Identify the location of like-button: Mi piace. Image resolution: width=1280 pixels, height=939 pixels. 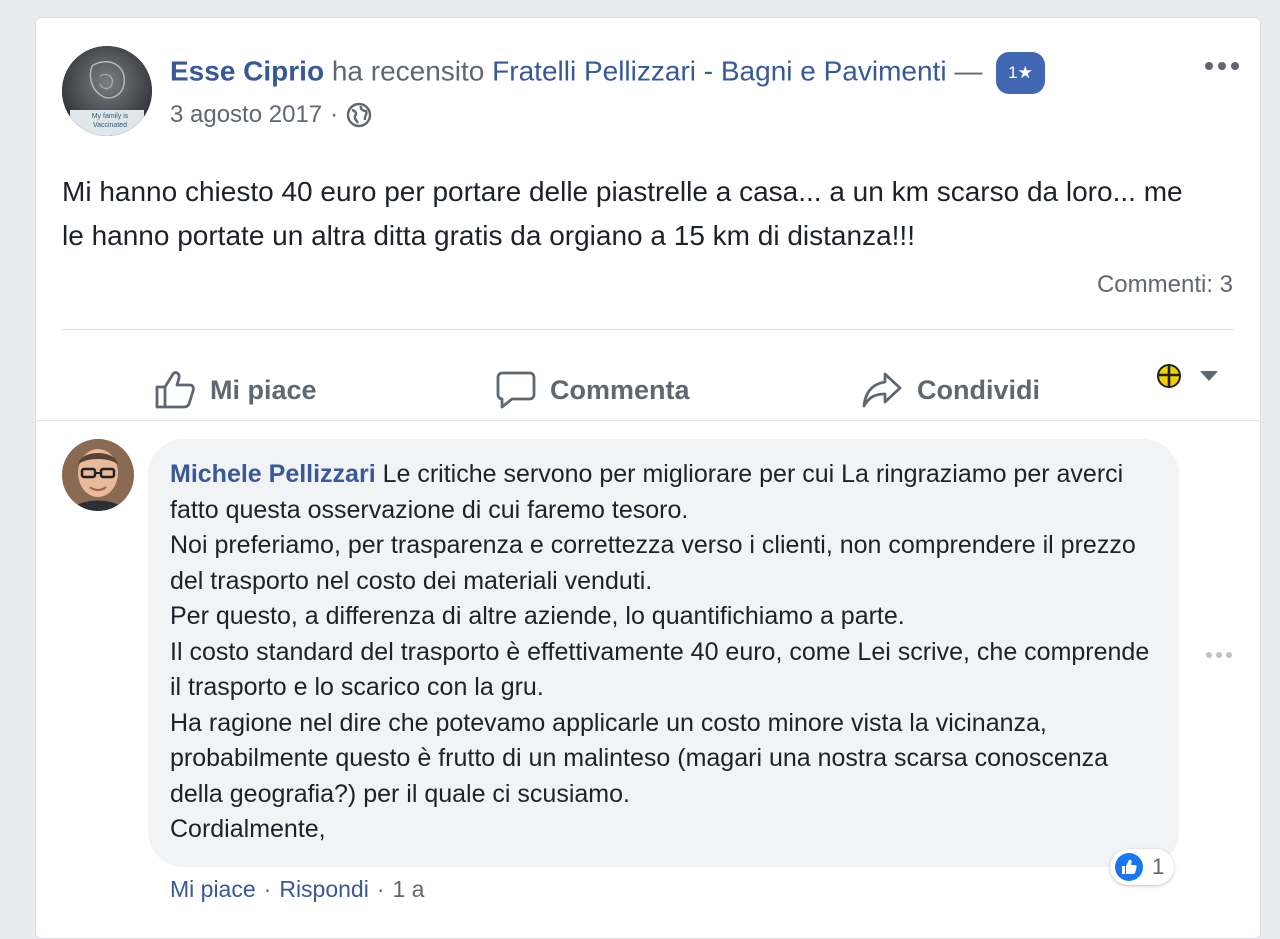
(235, 390).